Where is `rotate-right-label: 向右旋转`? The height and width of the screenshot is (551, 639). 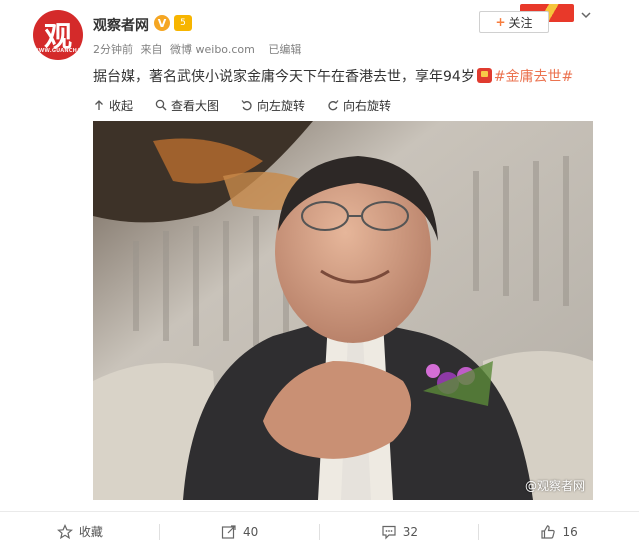
rotate-right-label: 向右旋转 is located at coordinates (367, 105).